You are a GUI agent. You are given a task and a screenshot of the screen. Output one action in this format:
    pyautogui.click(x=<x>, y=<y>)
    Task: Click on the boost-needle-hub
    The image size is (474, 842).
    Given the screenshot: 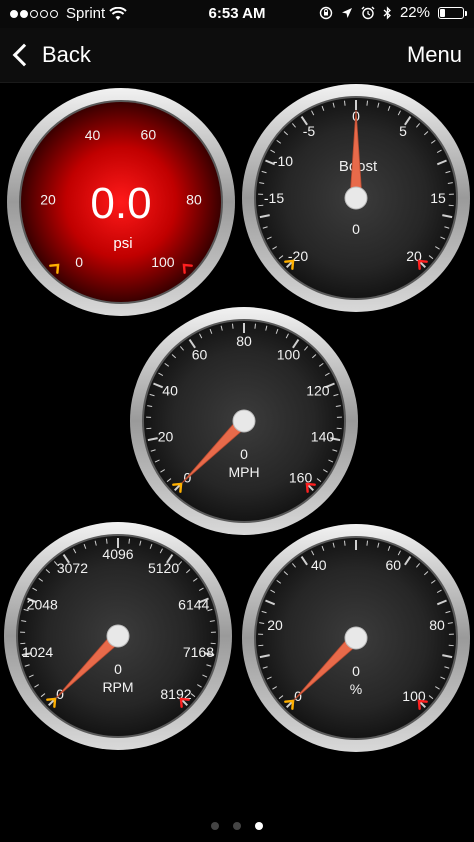 What is the action you would take?
    pyautogui.click(x=356, y=198)
    